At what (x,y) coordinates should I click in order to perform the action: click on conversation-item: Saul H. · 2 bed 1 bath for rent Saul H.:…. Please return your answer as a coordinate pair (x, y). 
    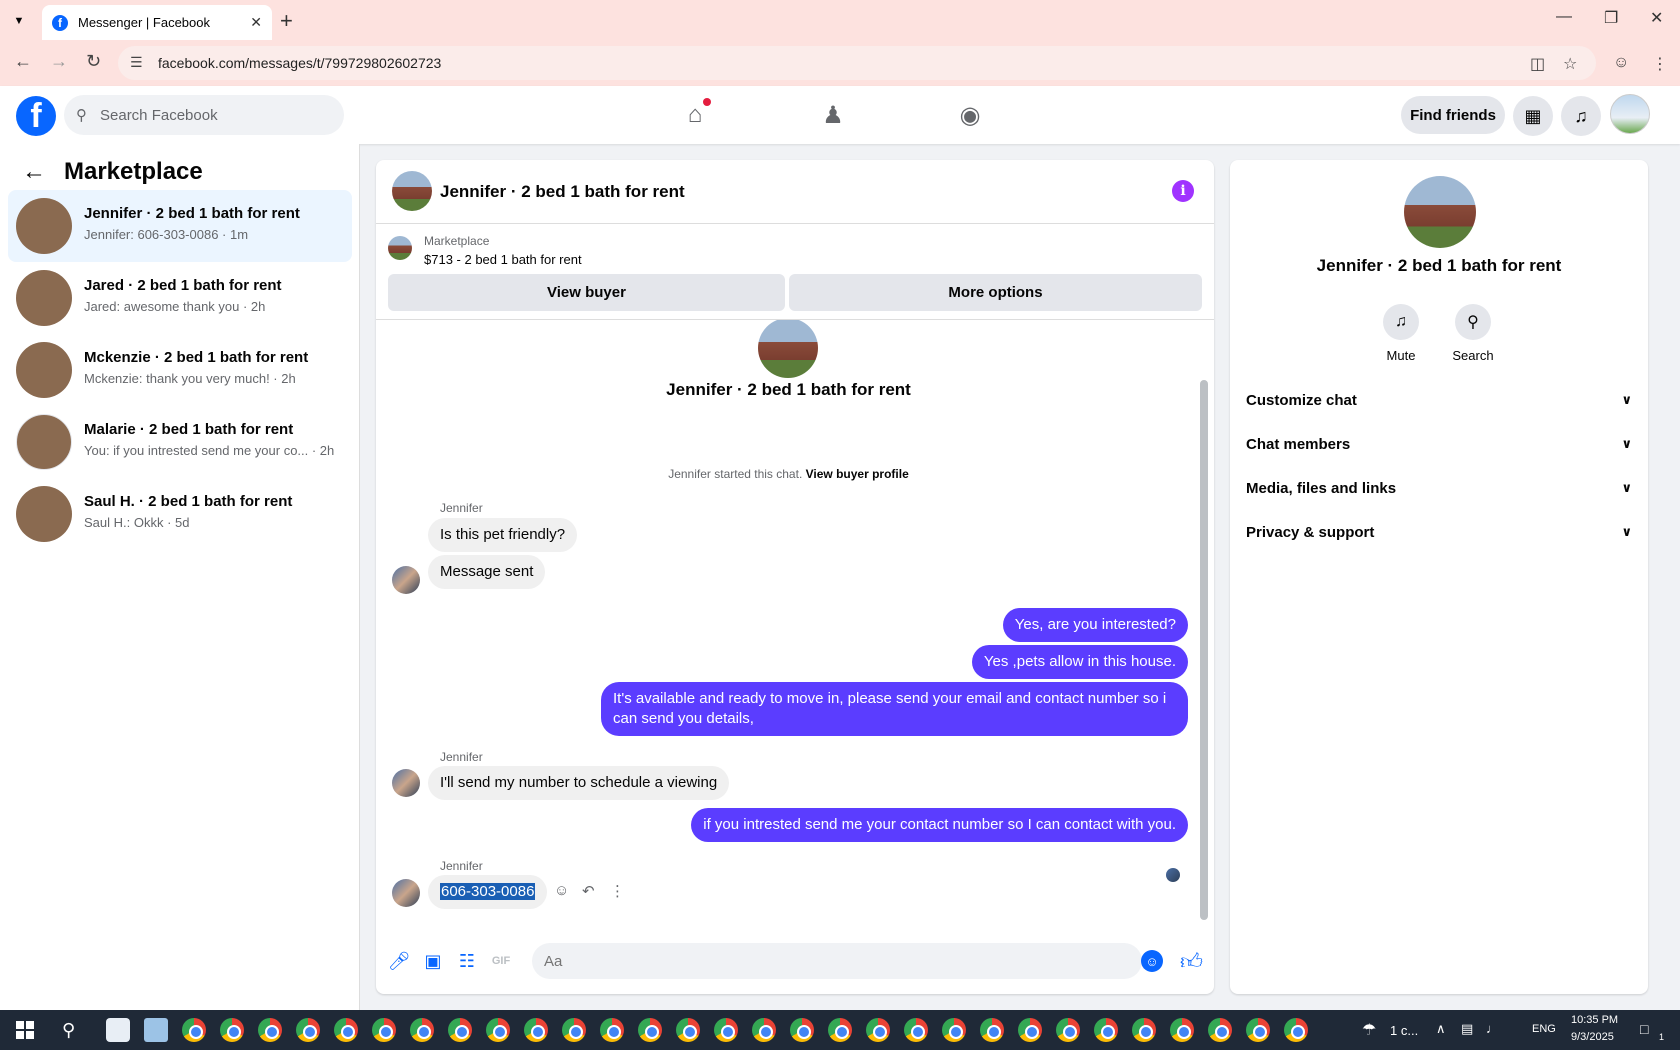
    Looking at the image, I should click on (180, 514).